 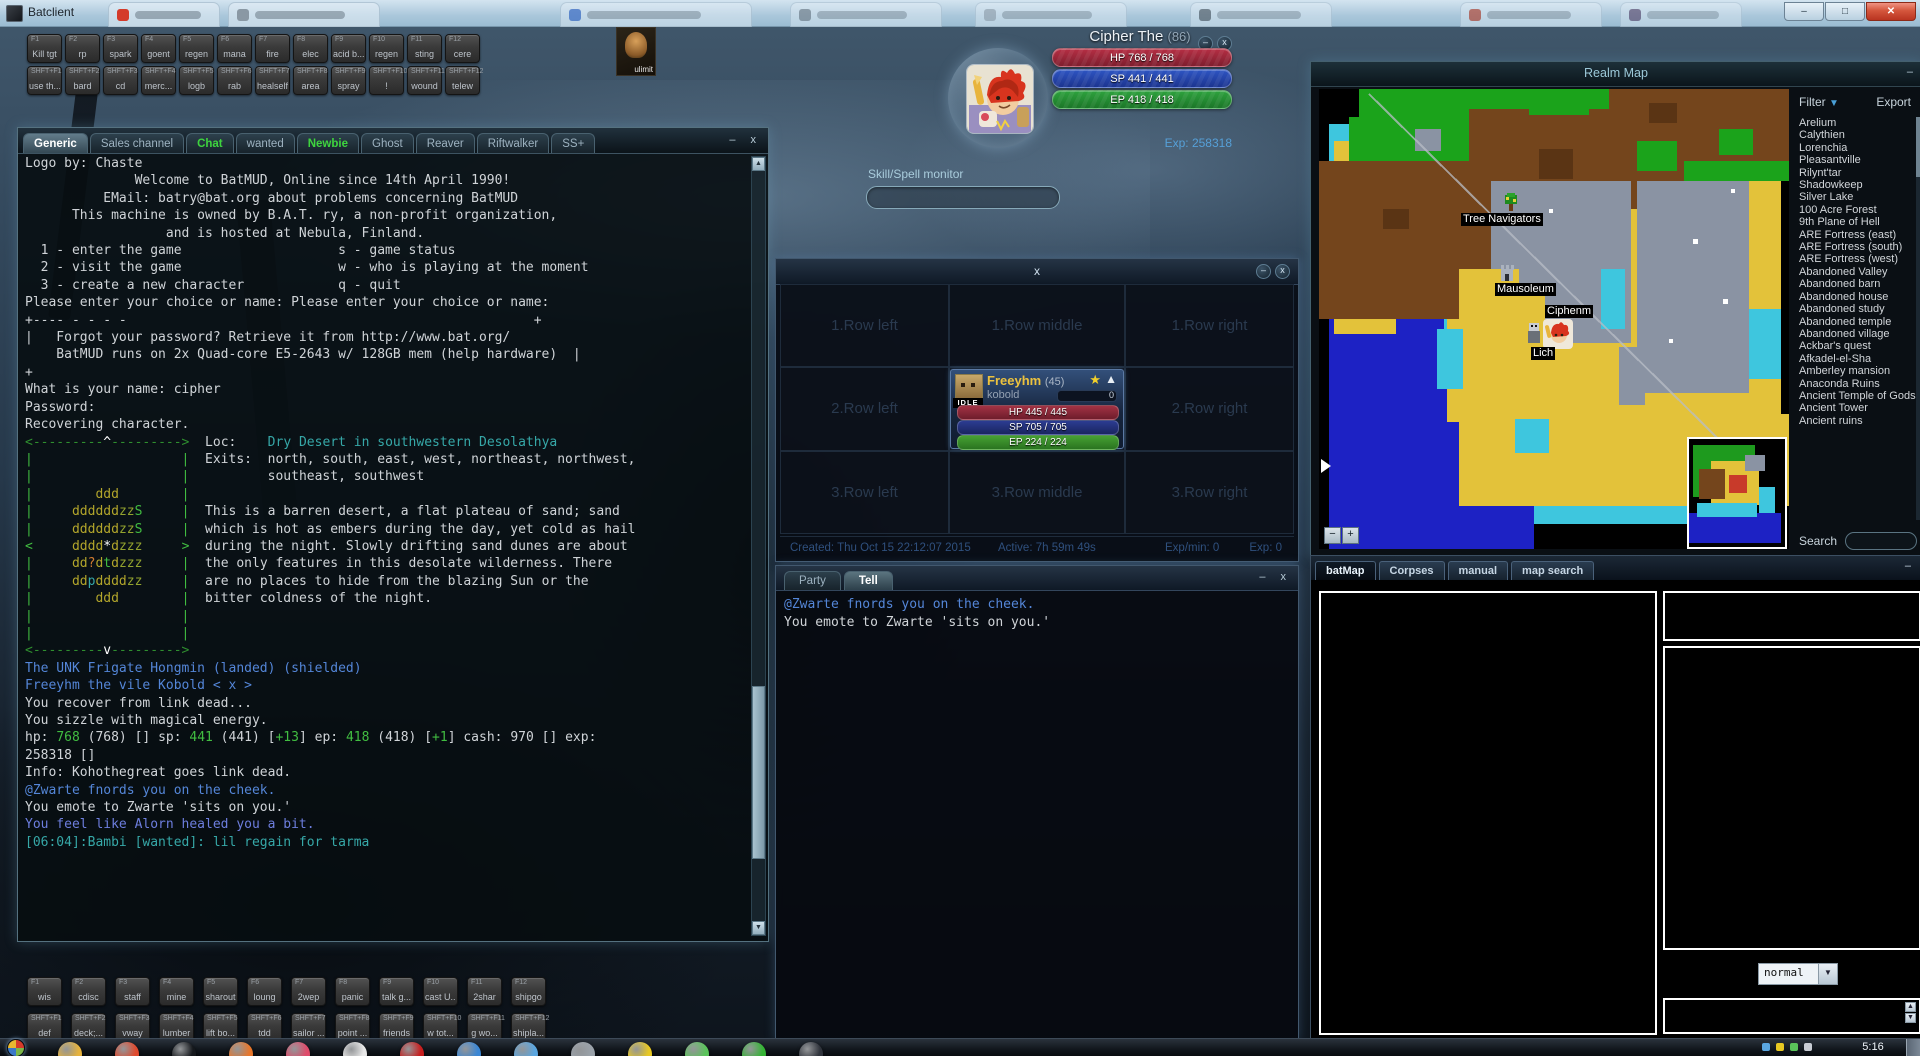 What do you see at coordinates (640, 1049) in the screenshot?
I see `lightning-icon` at bounding box center [640, 1049].